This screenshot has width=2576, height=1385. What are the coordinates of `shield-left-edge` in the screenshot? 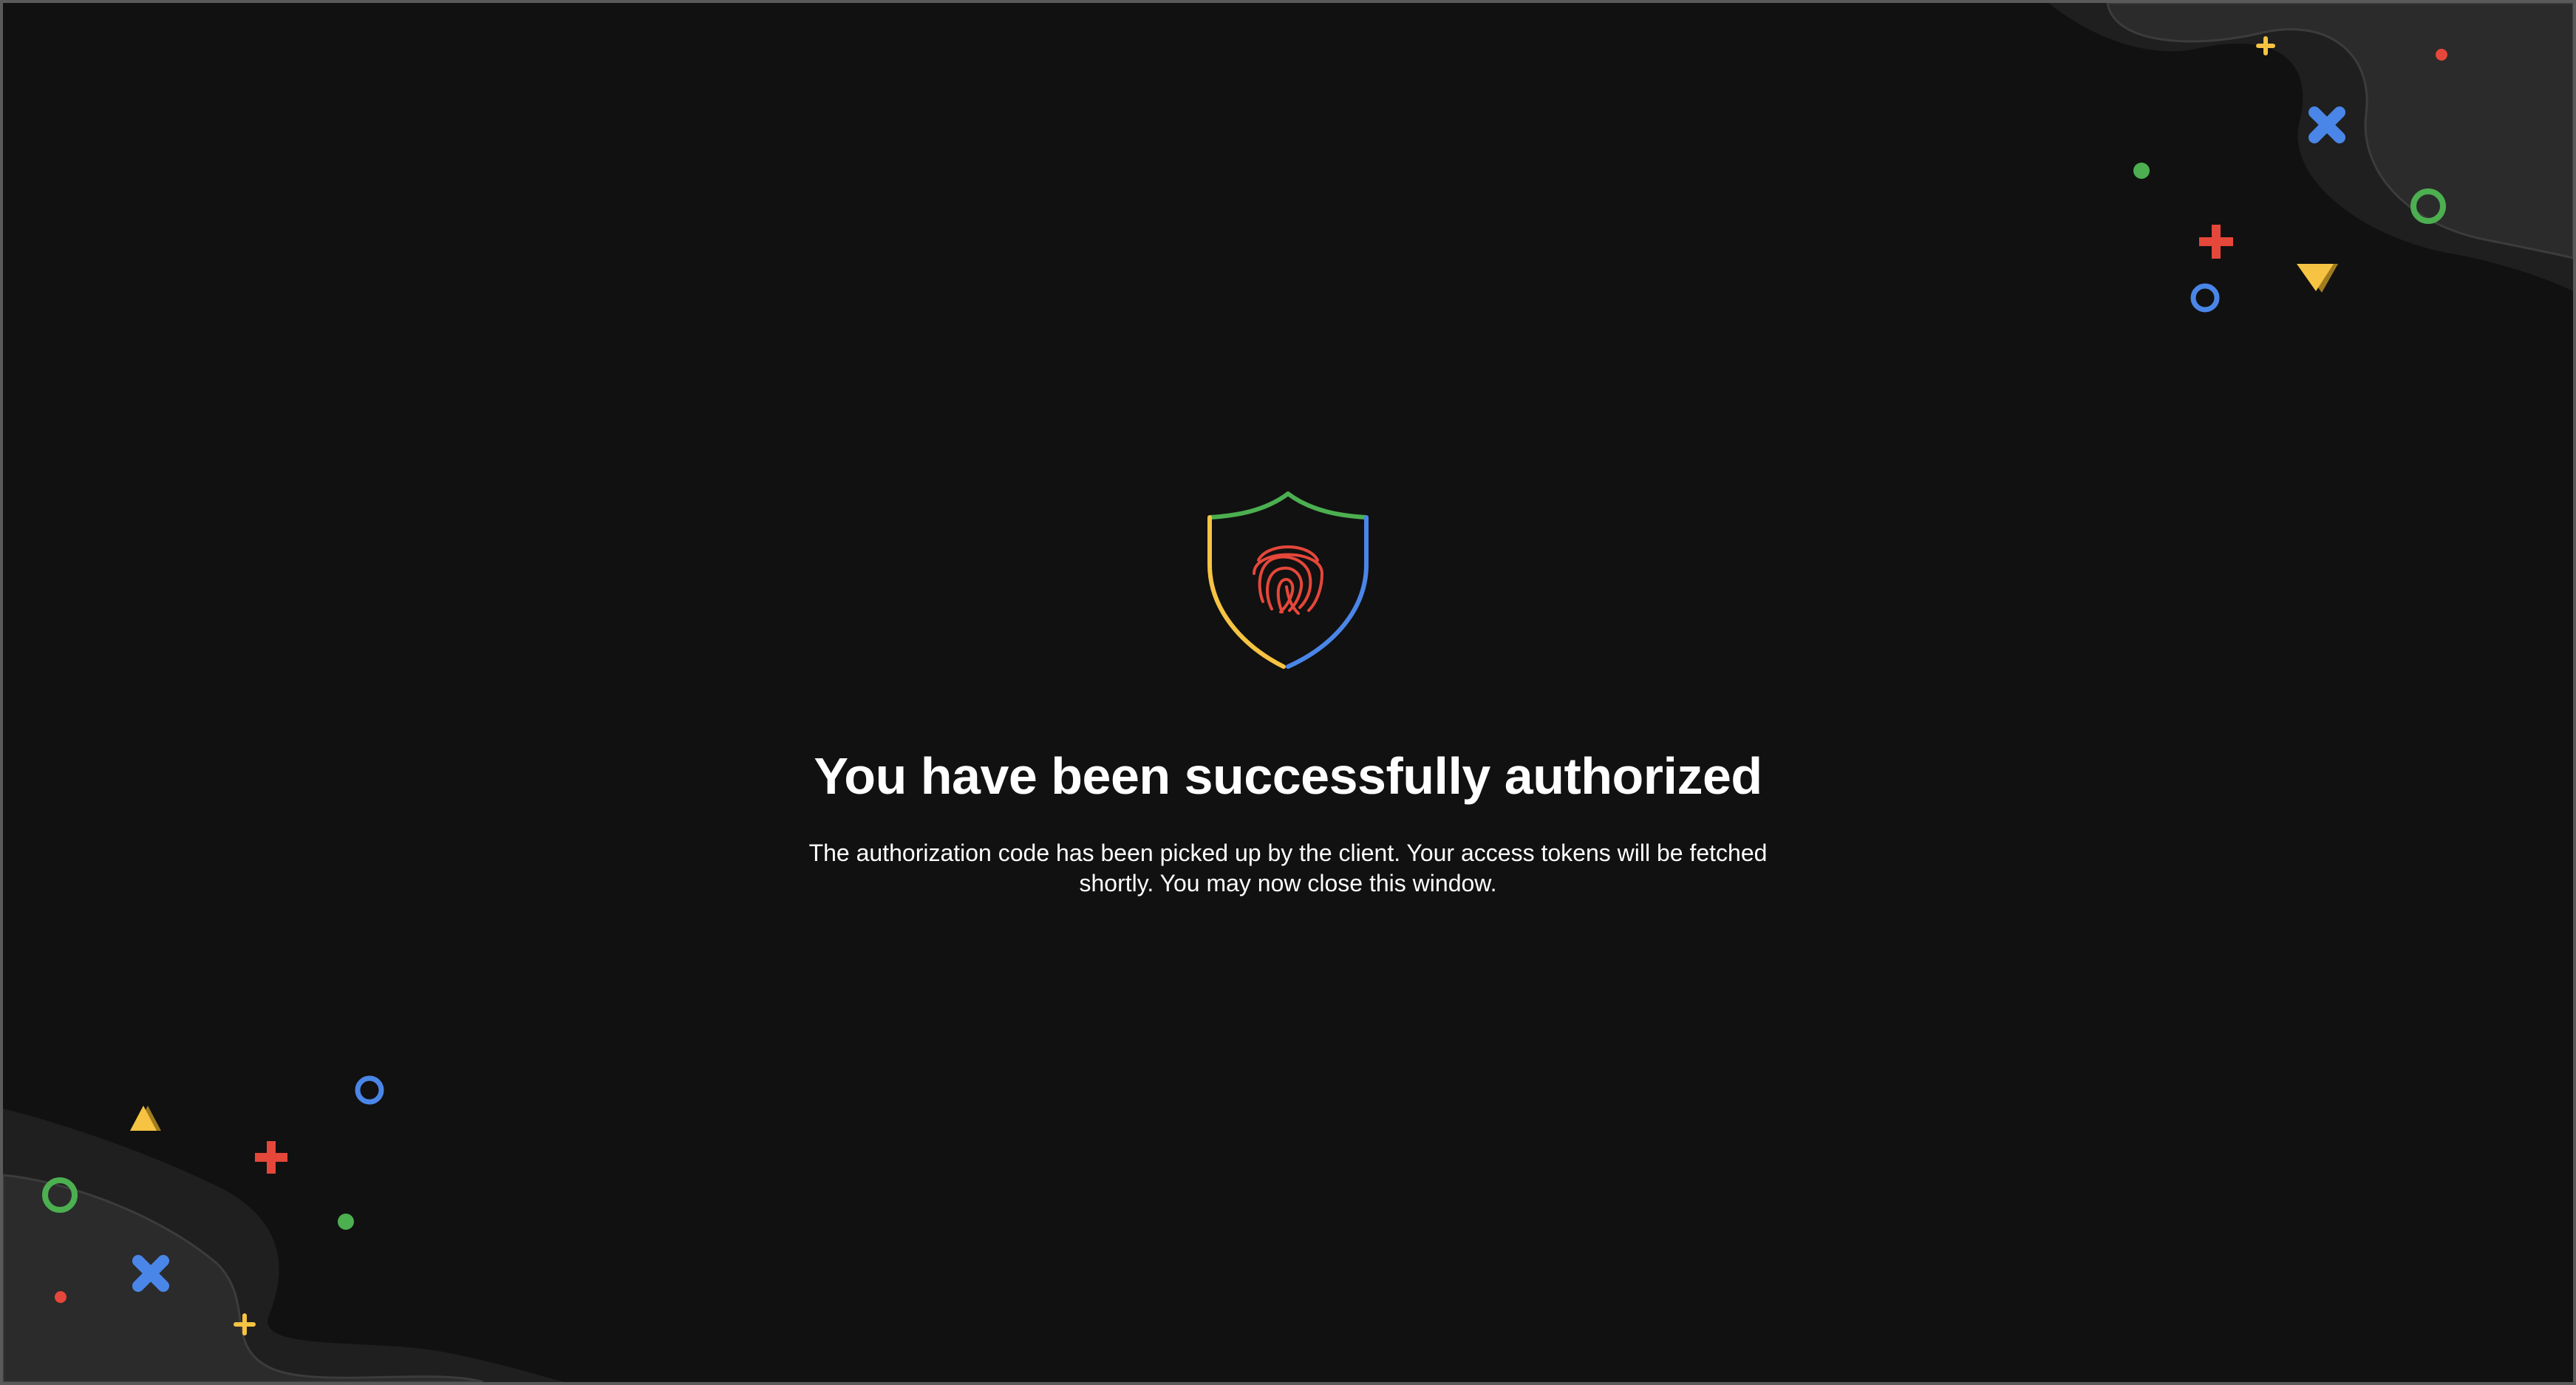 It's located at (1246, 592).